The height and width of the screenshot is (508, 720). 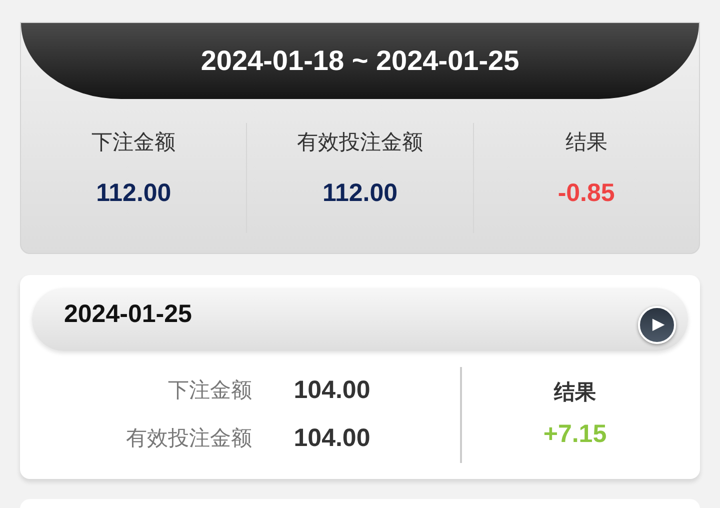 What do you see at coordinates (188, 439) in the screenshot?
I see `amount-label: 有效投注金额` at bounding box center [188, 439].